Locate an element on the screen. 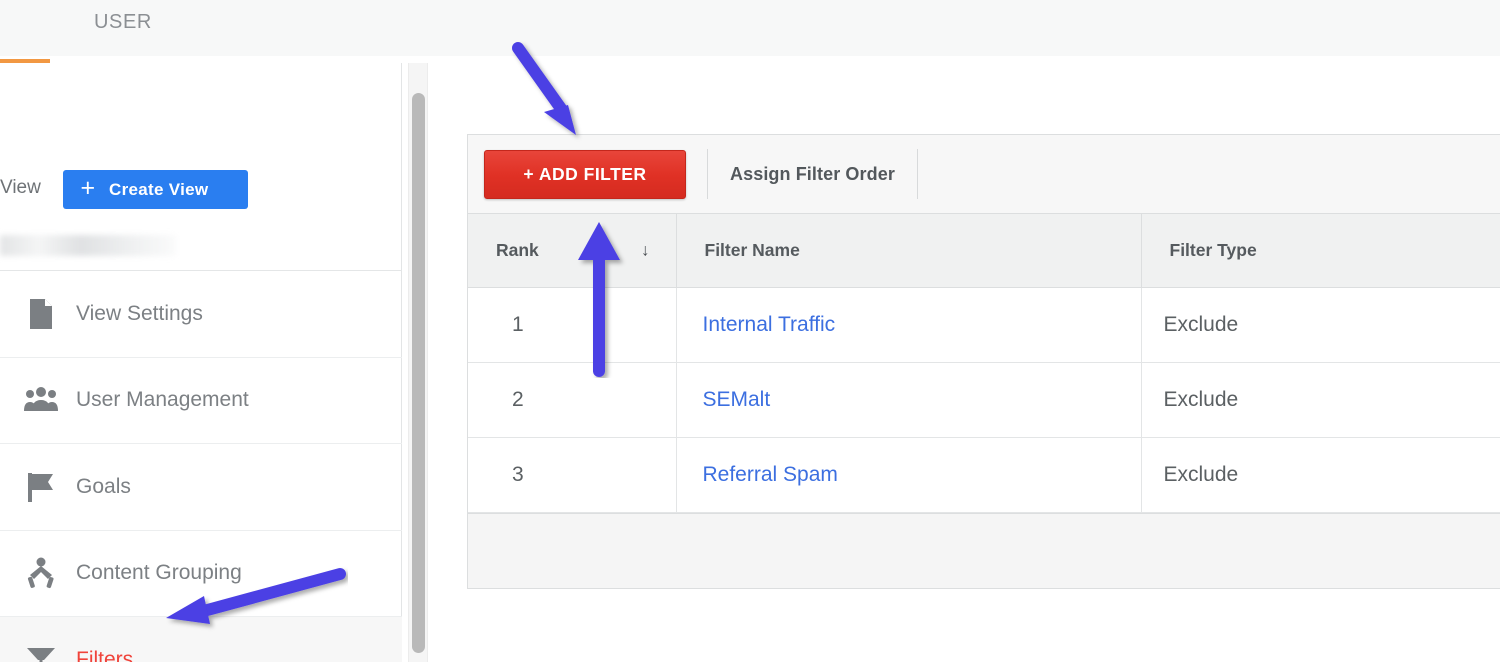  rank-column-label: Rank is located at coordinates (517, 249).